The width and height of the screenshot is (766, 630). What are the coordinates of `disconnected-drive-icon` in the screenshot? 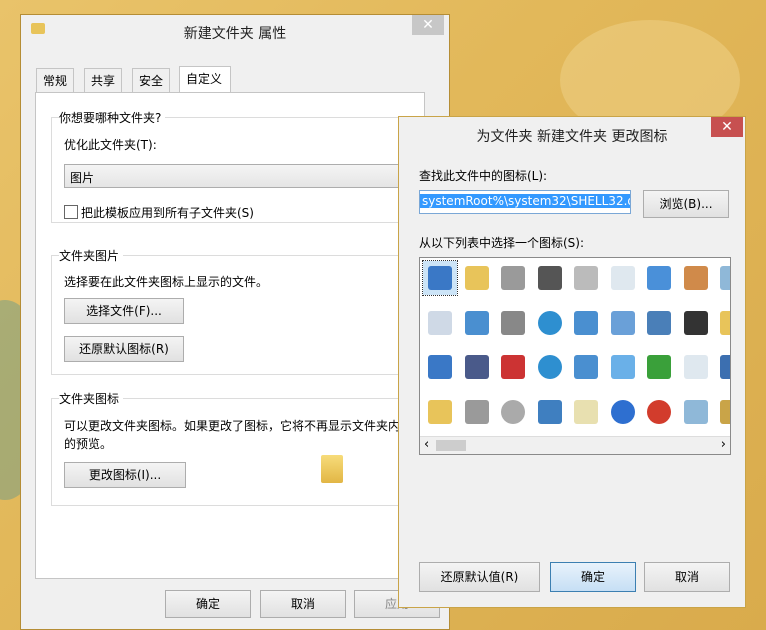 It's located at (513, 367).